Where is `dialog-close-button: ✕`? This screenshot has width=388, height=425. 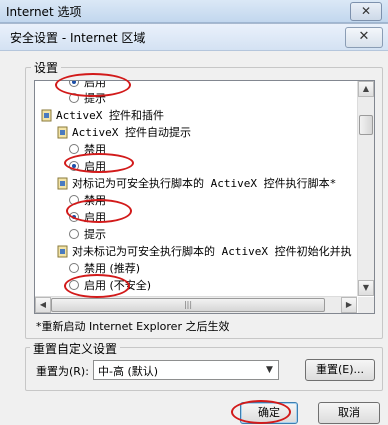
dialog-close-button: ✕ is located at coordinates (364, 37).